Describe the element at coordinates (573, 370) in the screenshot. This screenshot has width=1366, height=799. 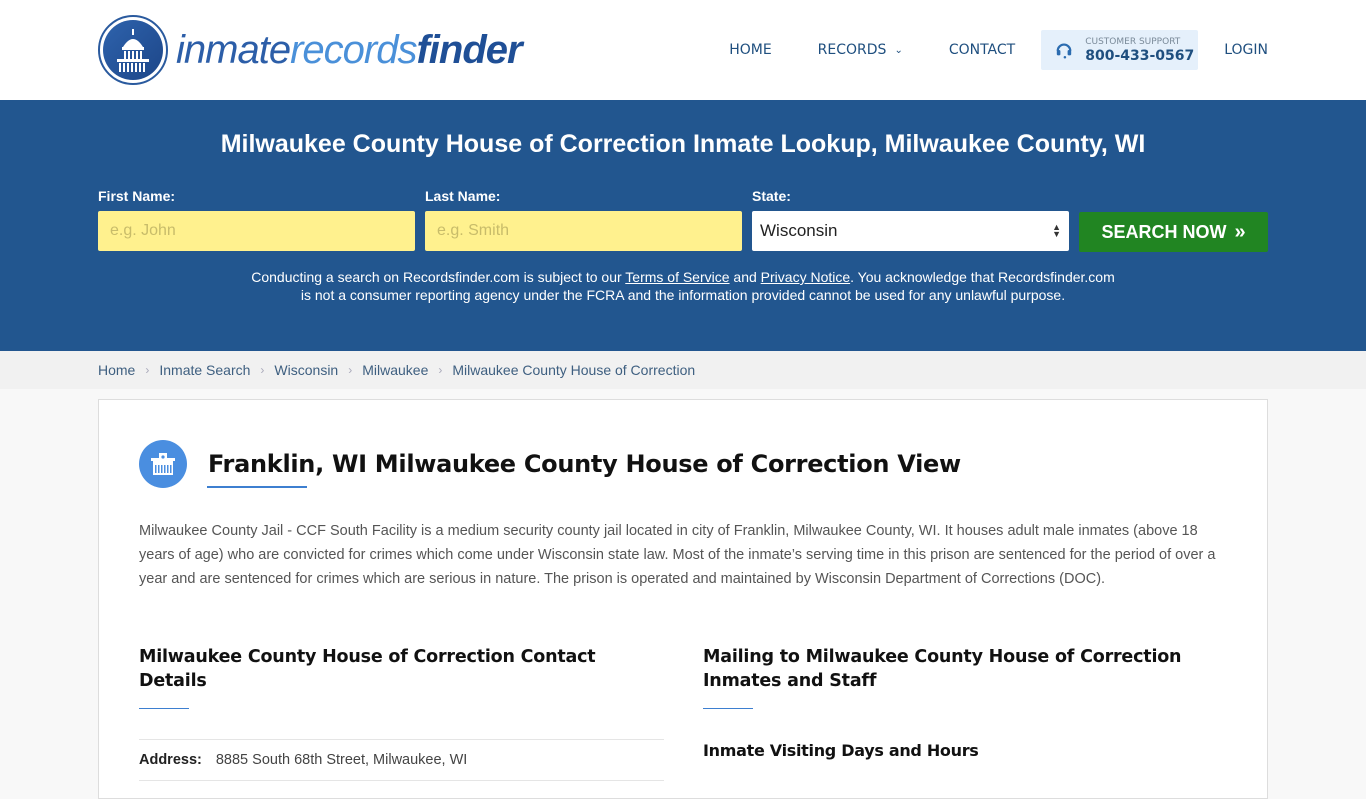
I see `breadcrumb-current: Milwaukee County House of Correction` at that location.